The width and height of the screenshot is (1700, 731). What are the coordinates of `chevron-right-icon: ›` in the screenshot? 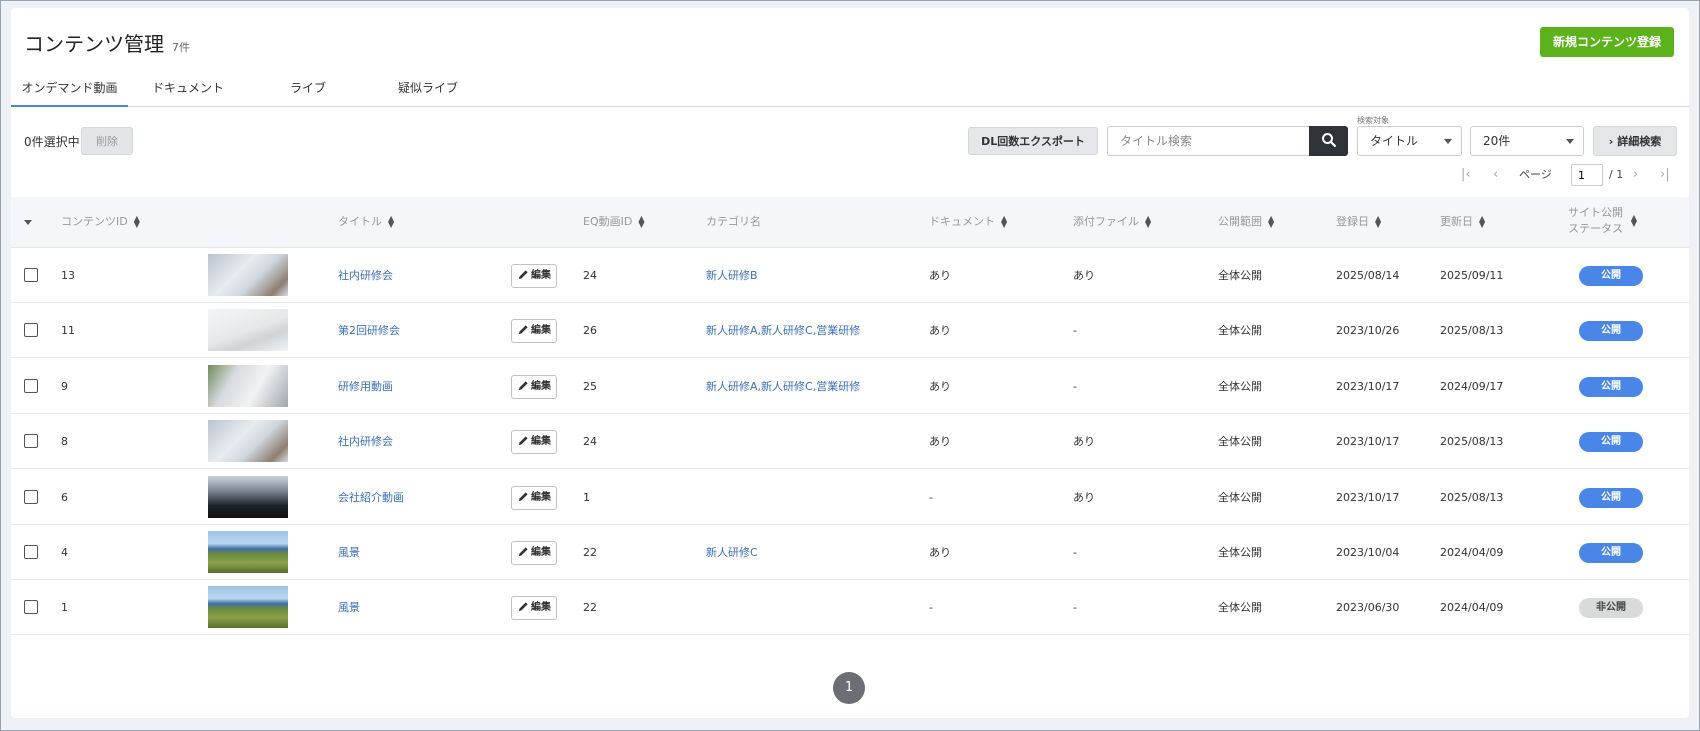 It's located at (1611, 141).